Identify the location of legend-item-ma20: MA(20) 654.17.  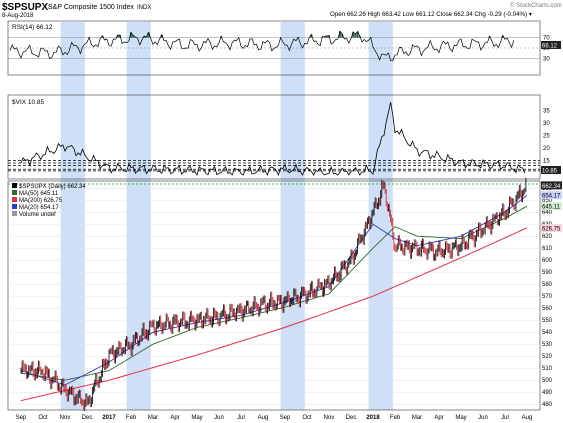
(35, 207).